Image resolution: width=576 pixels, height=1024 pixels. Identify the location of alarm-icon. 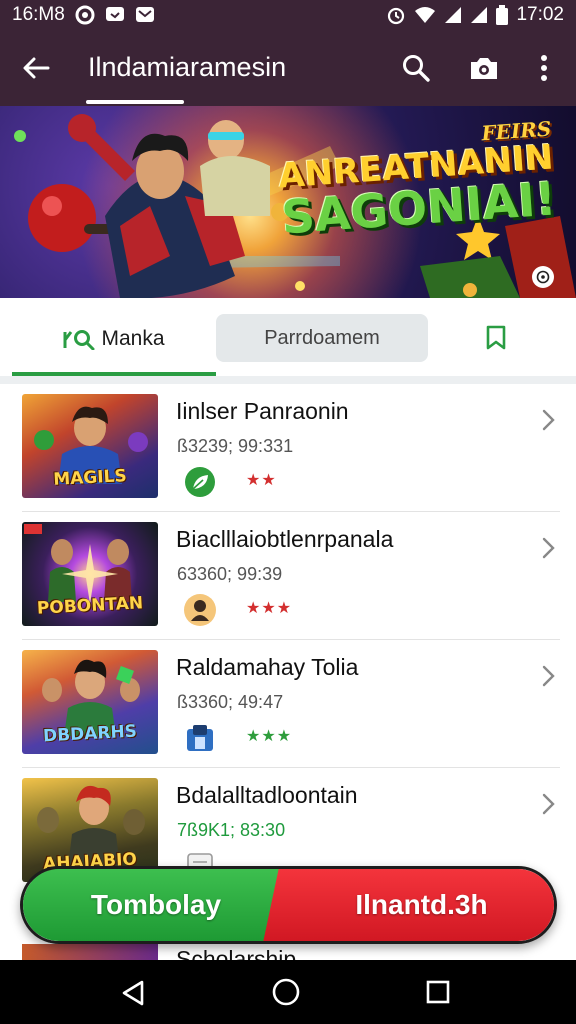
(396, 15).